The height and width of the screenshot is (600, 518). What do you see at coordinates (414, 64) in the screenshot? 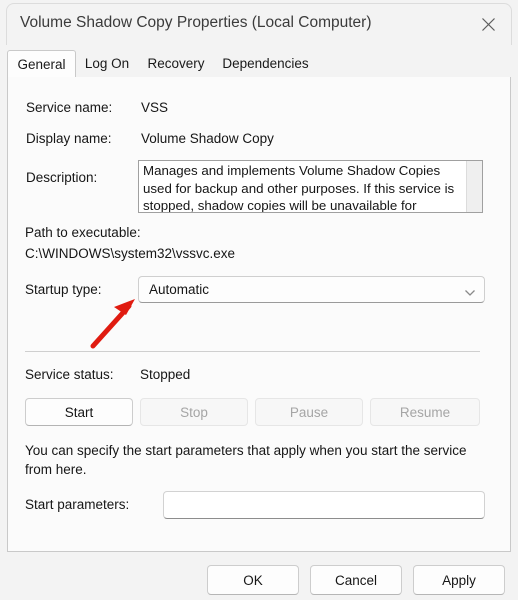
I see `tab-strip-filler` at bounding box center [414, 64].